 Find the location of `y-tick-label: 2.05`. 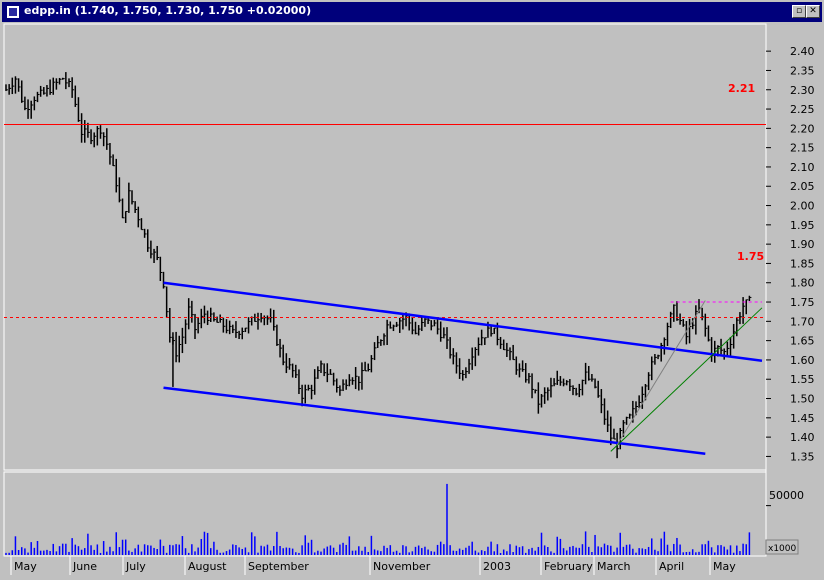

y-tick-label: 2.05 is located at coordinates (802, 186).